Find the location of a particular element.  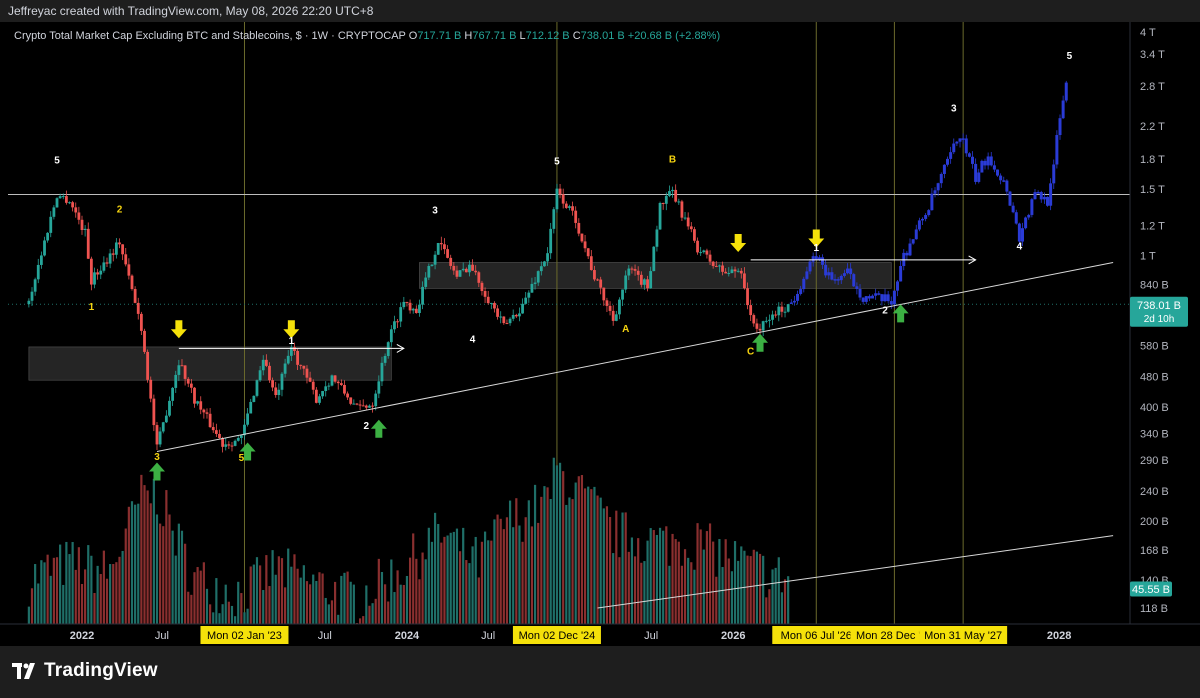

time-axis-tick-label: 2026 is located at coordinates (733, 636).